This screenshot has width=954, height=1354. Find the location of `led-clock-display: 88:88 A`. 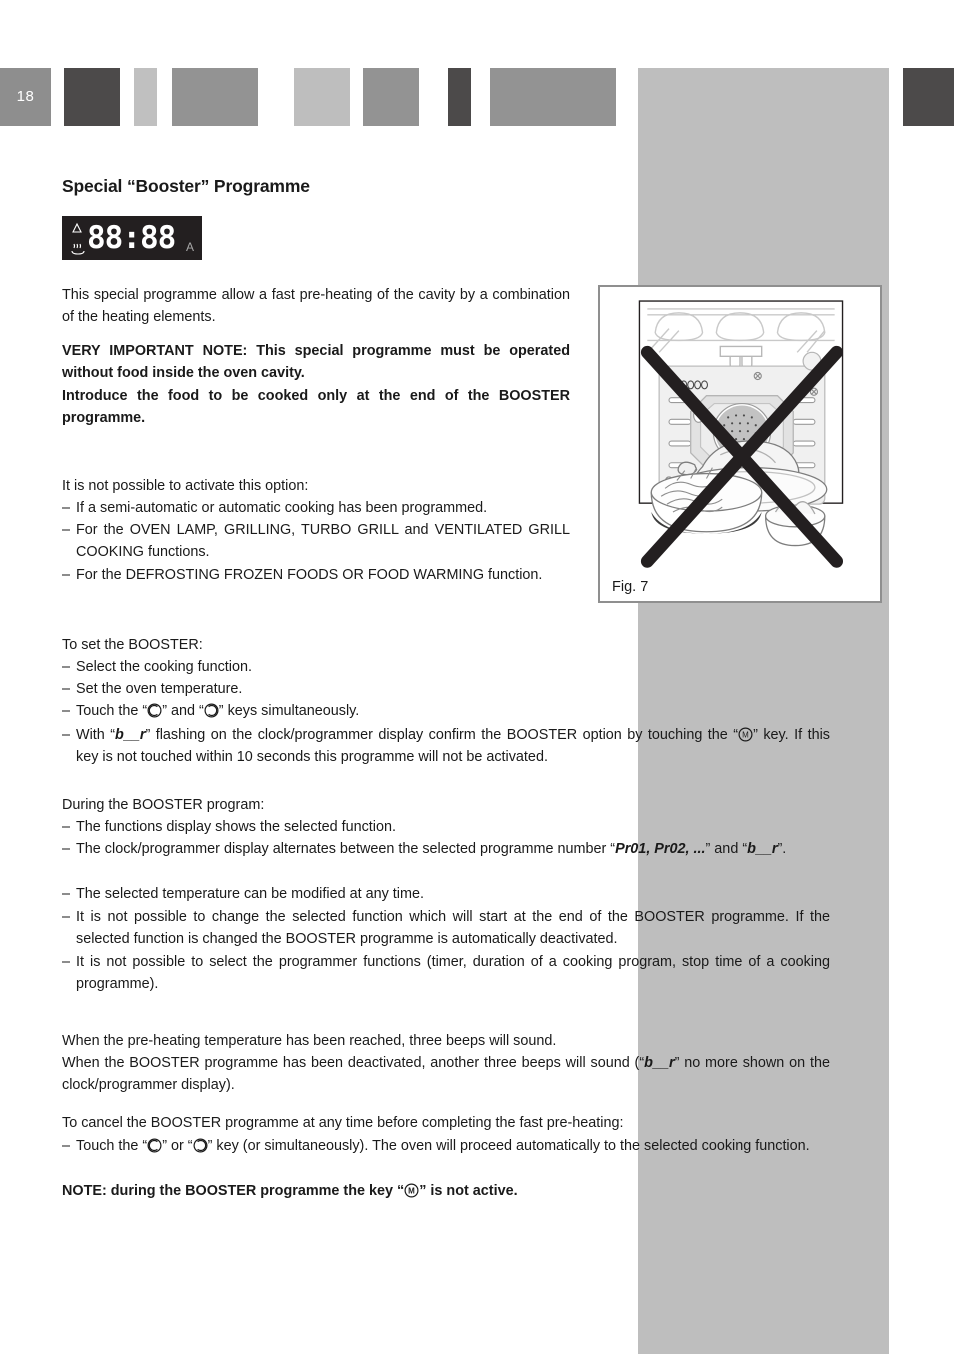

led-clock-display: 88:88 A is located at coordinates (132, 238).